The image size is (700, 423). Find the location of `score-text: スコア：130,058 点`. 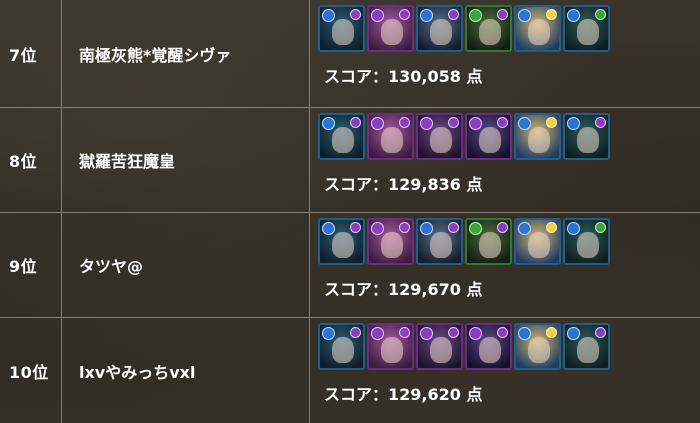

score-text: スコア：130,058 点 is located at coordinates (403, 75).